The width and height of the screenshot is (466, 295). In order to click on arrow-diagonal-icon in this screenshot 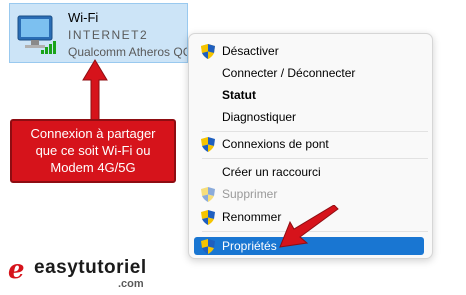, I will do `click(309, 226)`.